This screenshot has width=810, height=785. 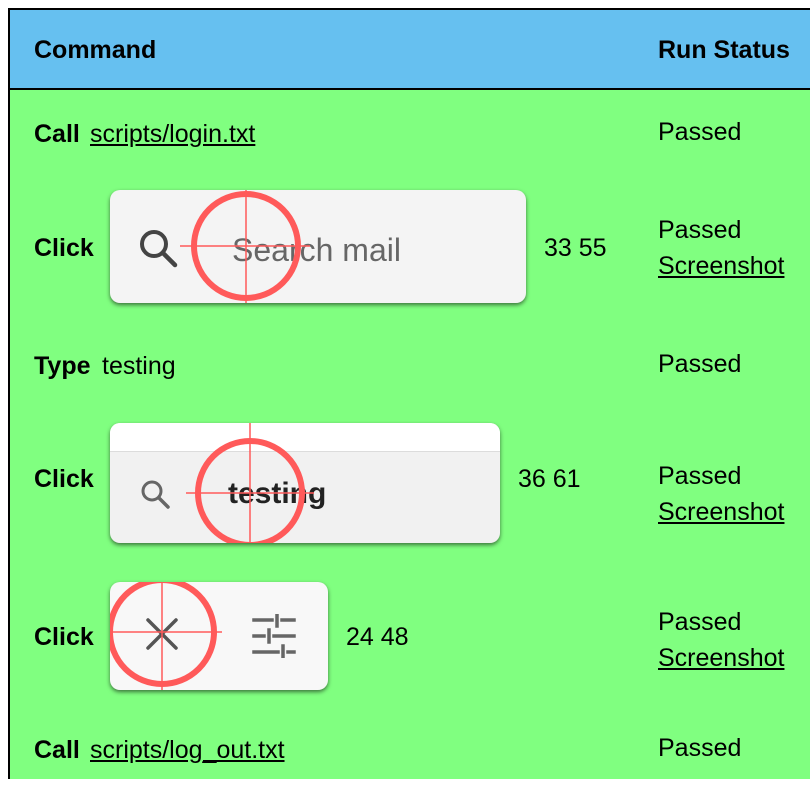 What do you see at coordinates (139, 366) in the screenshot?
I see `typed-text: testing` at bounding box center [139, 366].